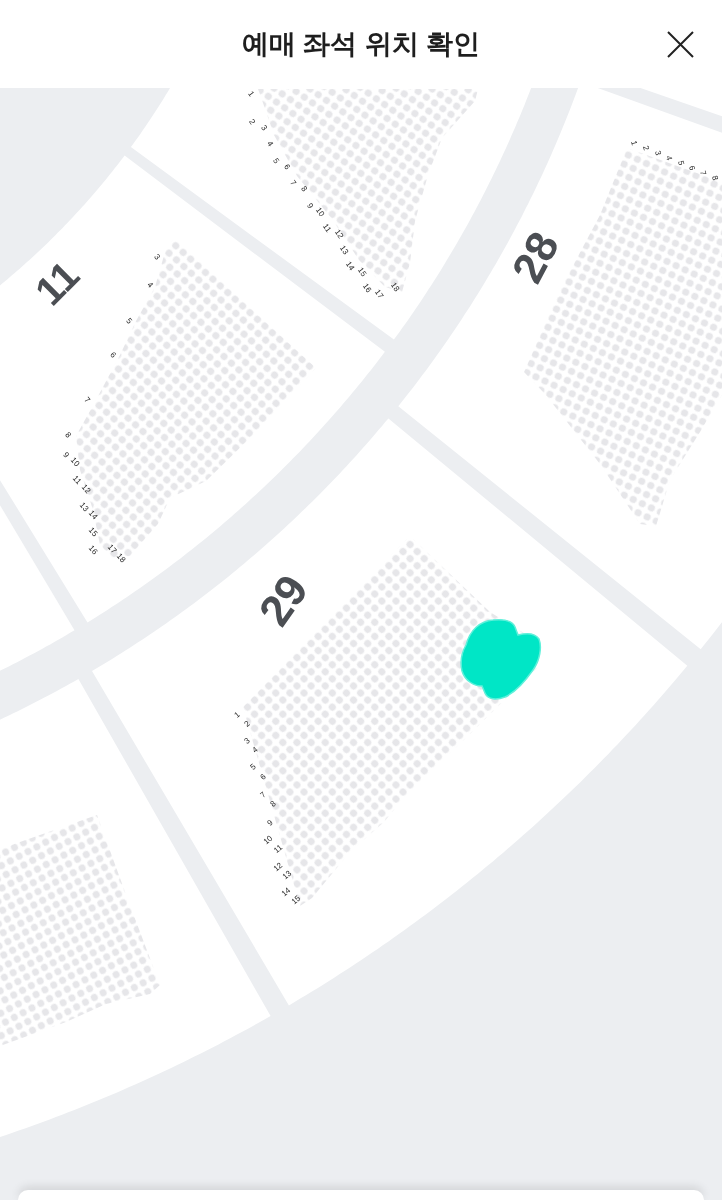  What do you see at coordinates (395, 287) in the screenshot?
I see `row-number: 18` at bounding box center [395, 287].